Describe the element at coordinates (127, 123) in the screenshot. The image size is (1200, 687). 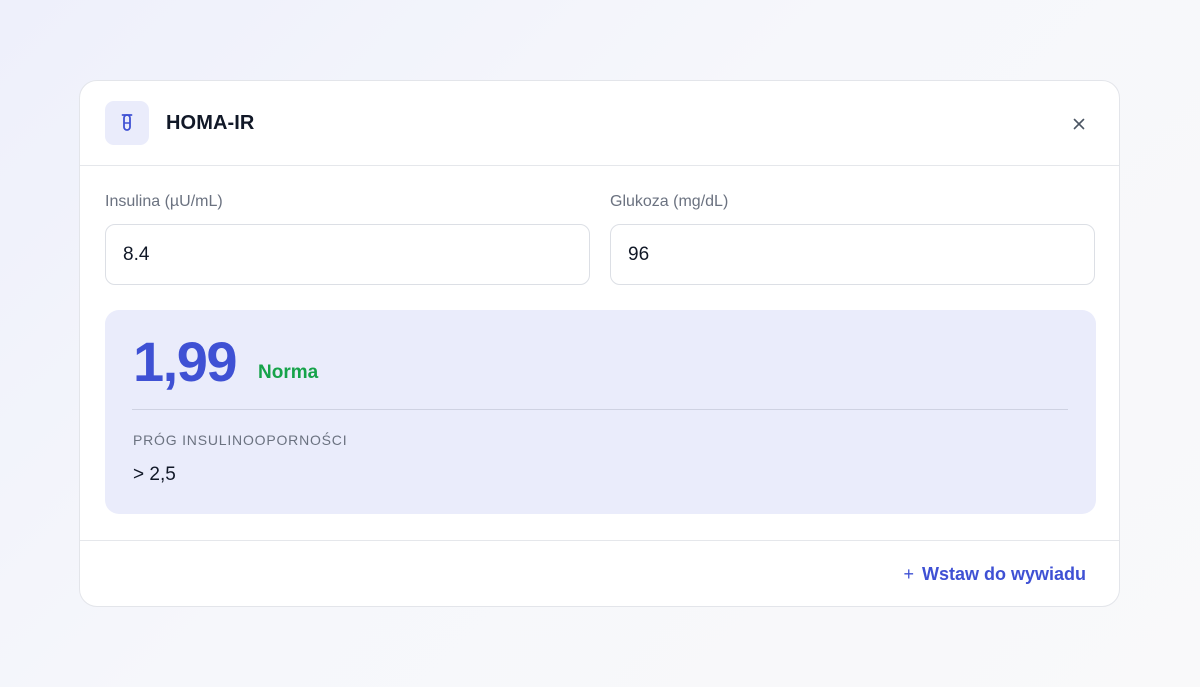
I see `test-tube-icon` at that location.